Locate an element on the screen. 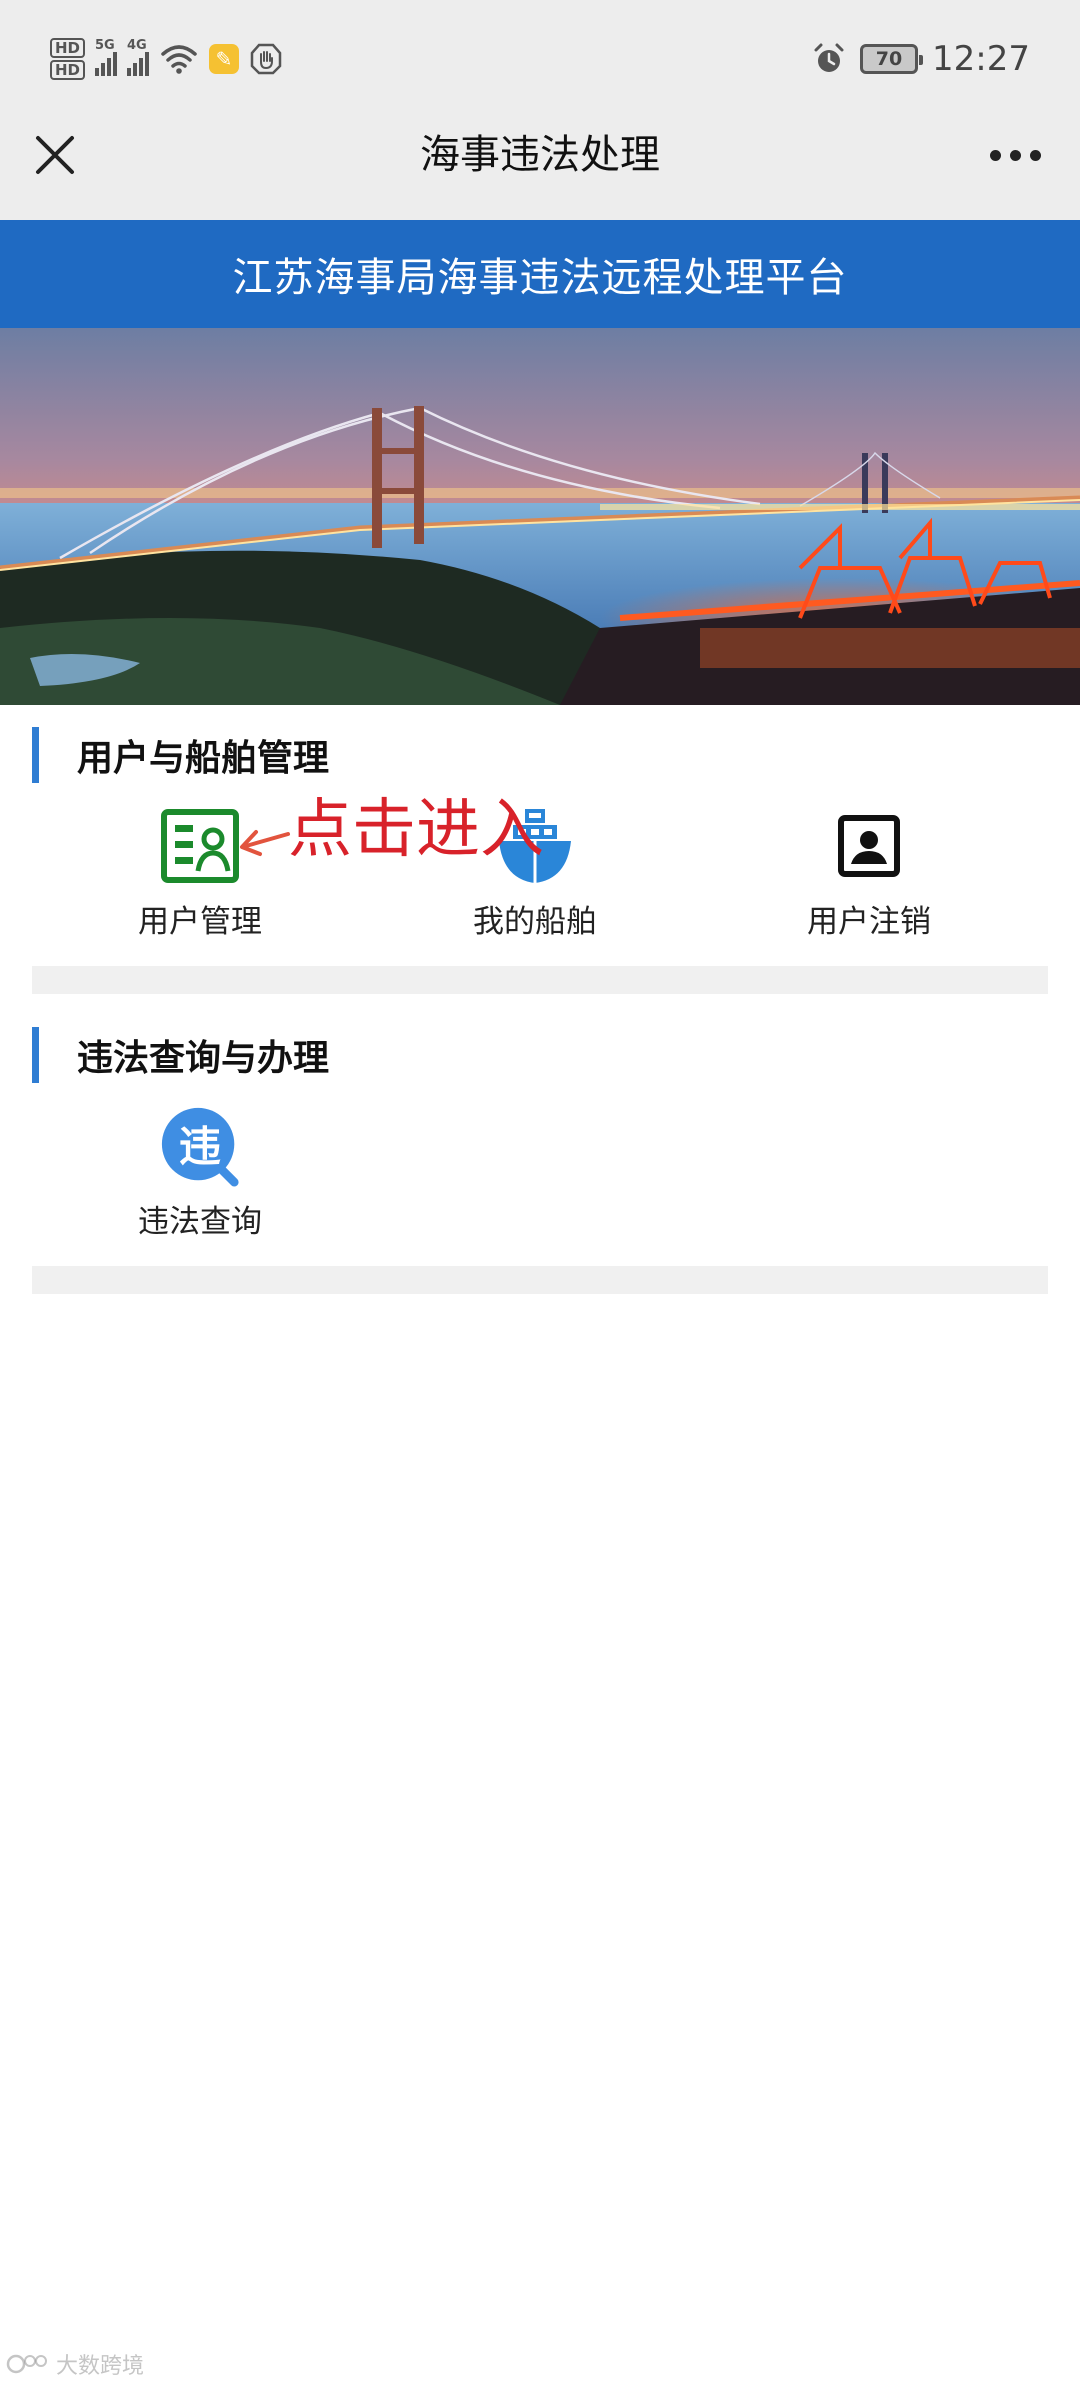  notes-app-icon: ✎ is located at coordinates (224, 59).